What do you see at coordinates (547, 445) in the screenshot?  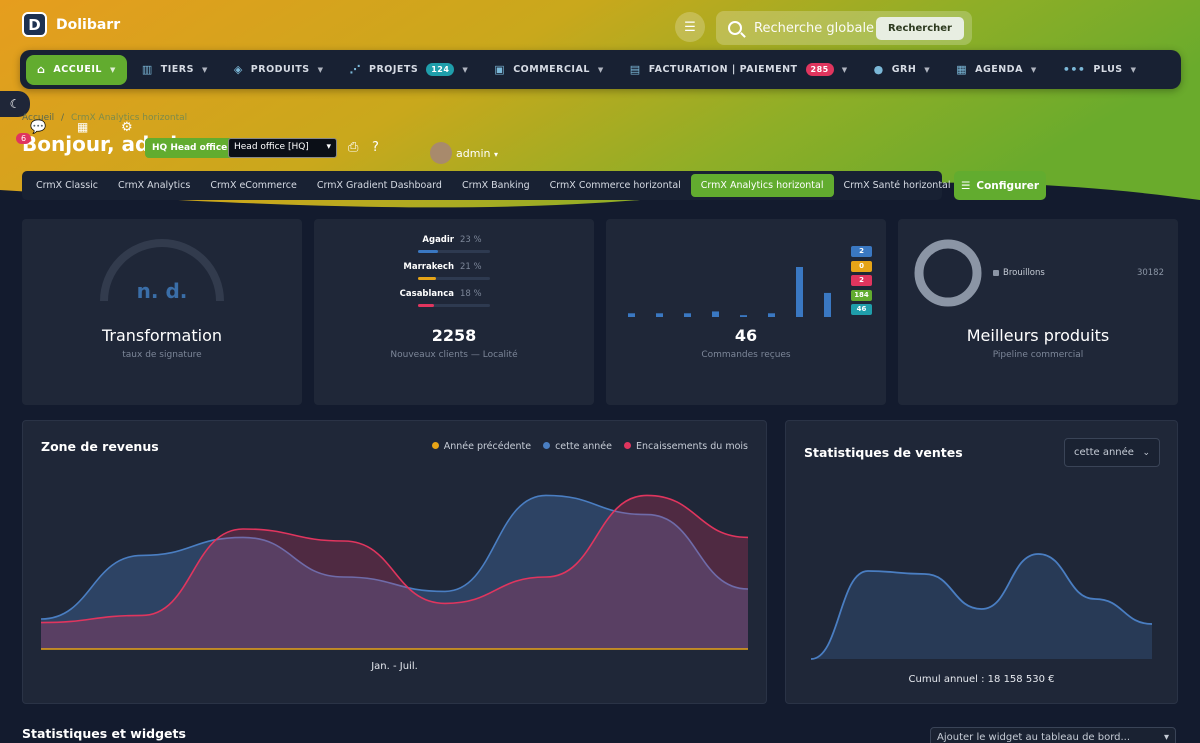 I see `legend-dot` at bounding box center [547, 445].